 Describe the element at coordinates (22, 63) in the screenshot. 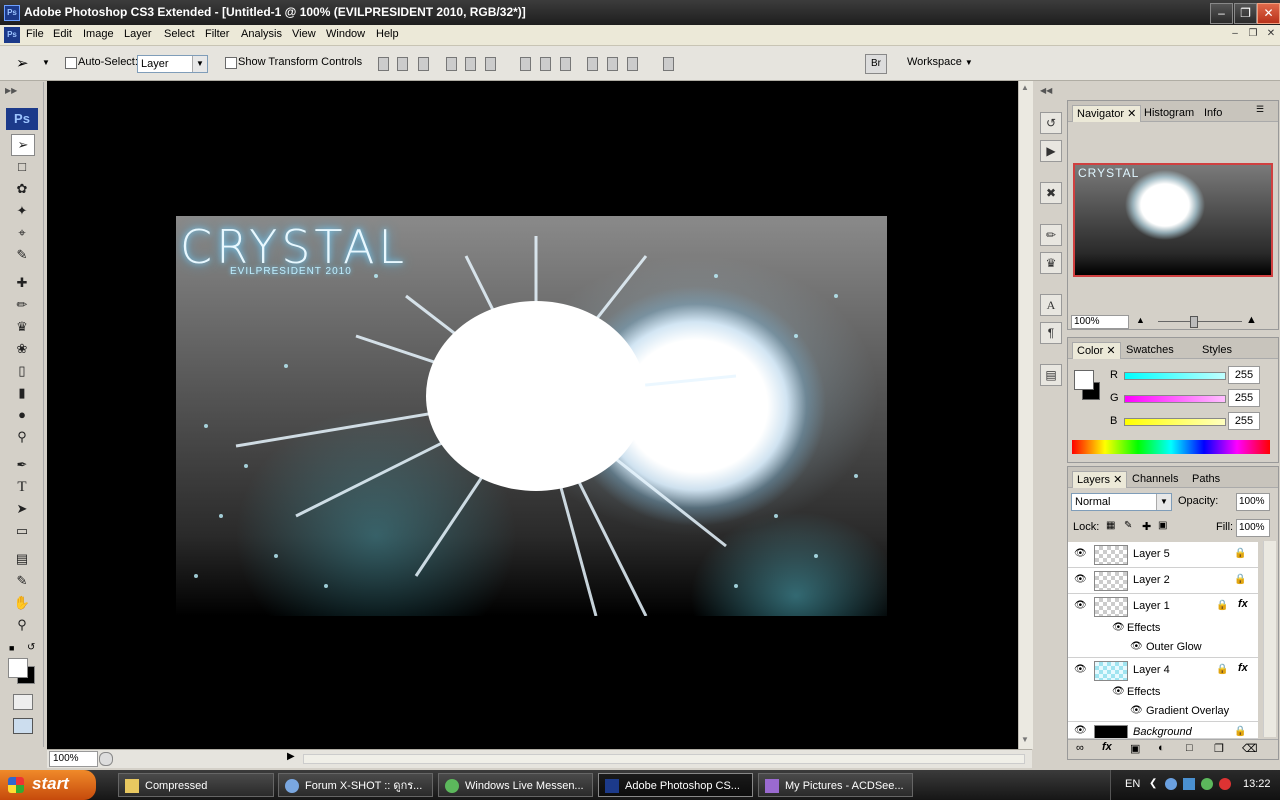

I see `move-tool-preset-icon: ➢` at that location.